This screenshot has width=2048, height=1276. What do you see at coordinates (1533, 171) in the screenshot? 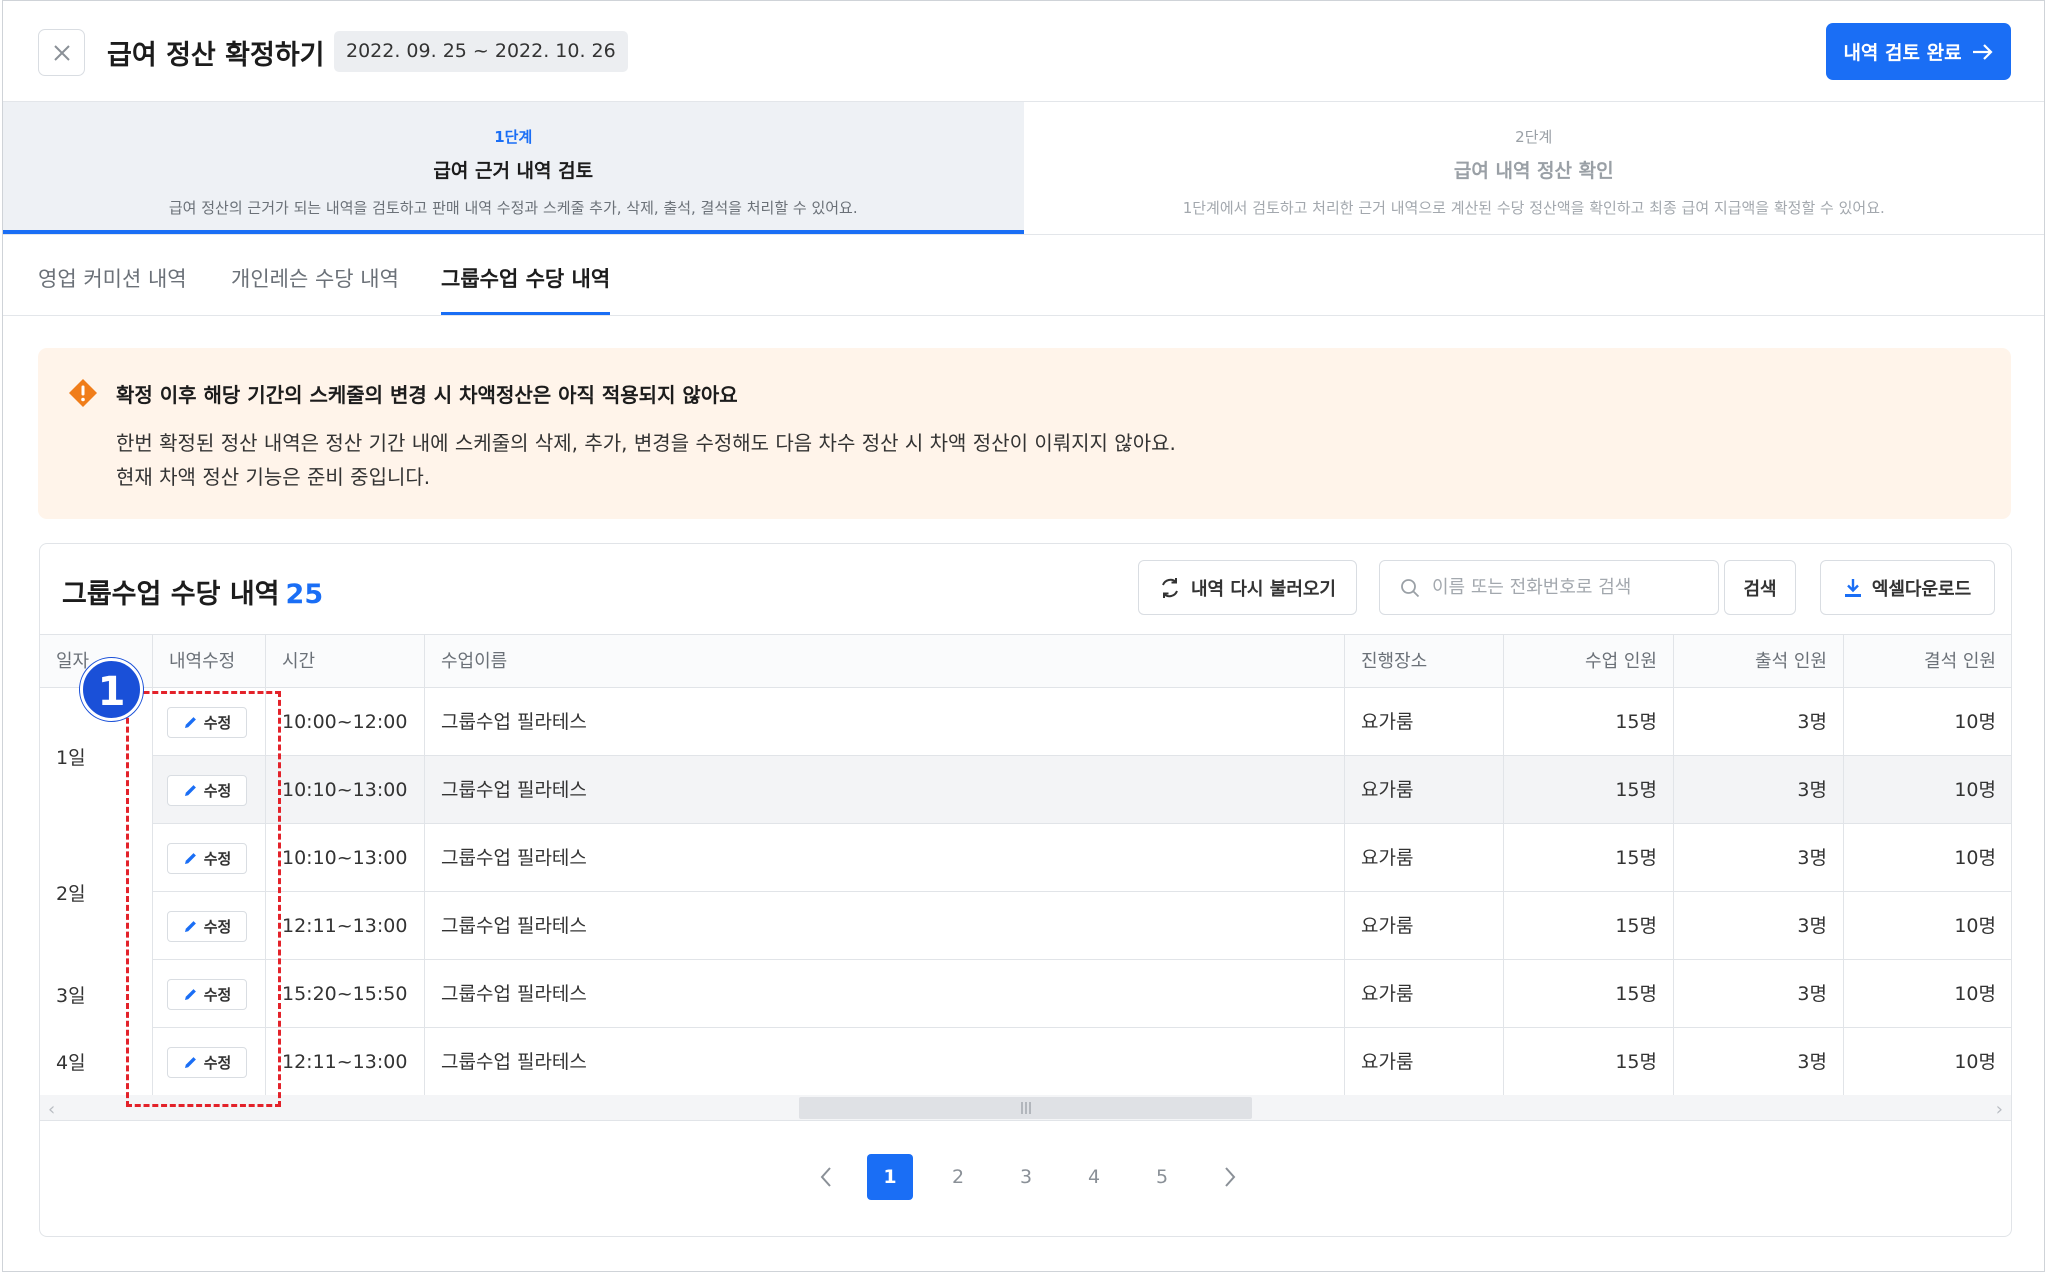
I see `step-title: 급여 내역 정산 확인` at bounding box center [1533, 171].